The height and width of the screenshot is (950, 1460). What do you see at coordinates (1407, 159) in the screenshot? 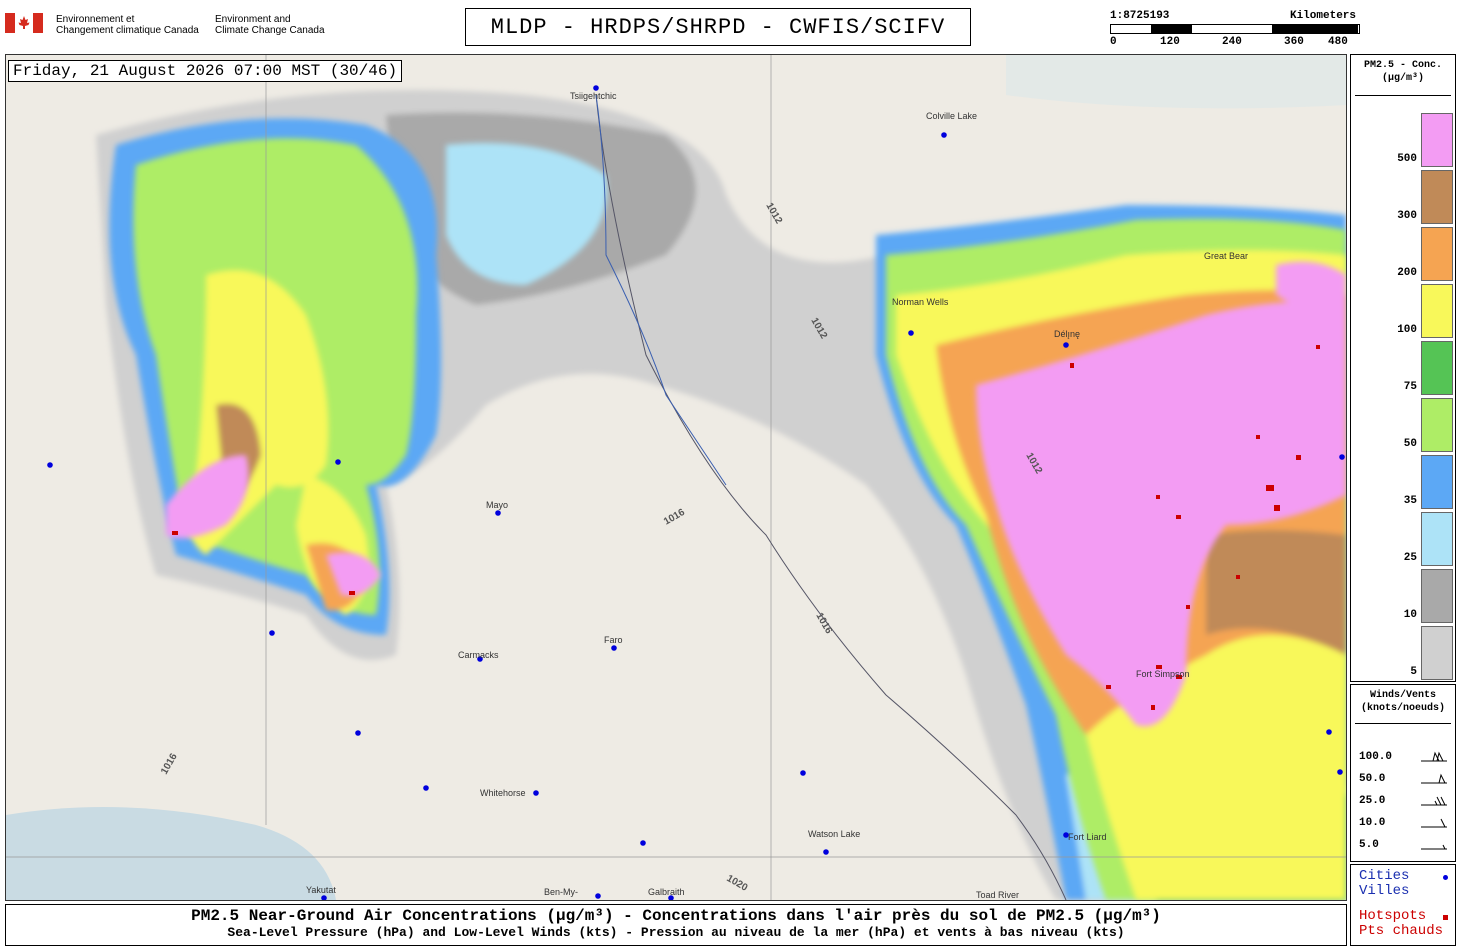
I see `legend-label-500: 500` at bounding box center [1407, 159].